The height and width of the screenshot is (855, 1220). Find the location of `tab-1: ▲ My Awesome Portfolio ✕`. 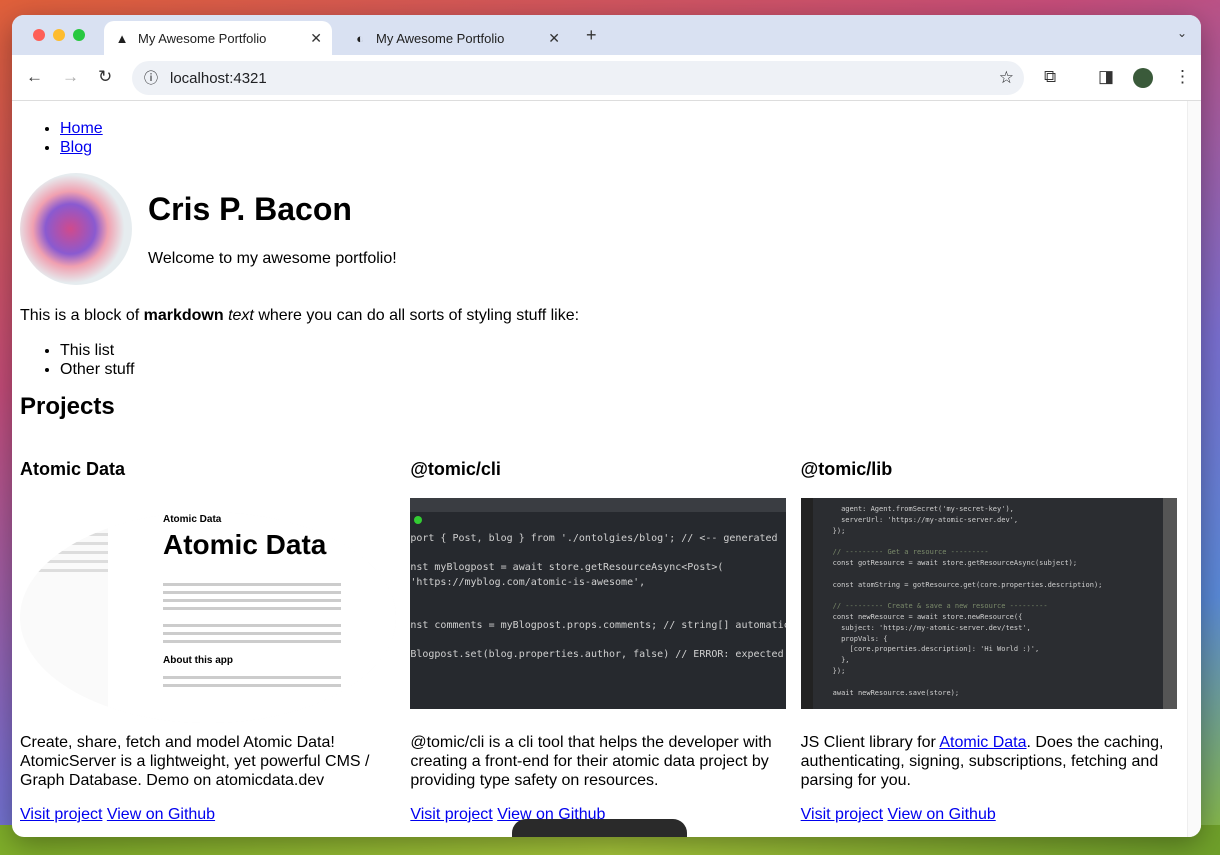

tab-1: ▲ My Awesome Portfolio ✕ is located at coordinates (218, 38).